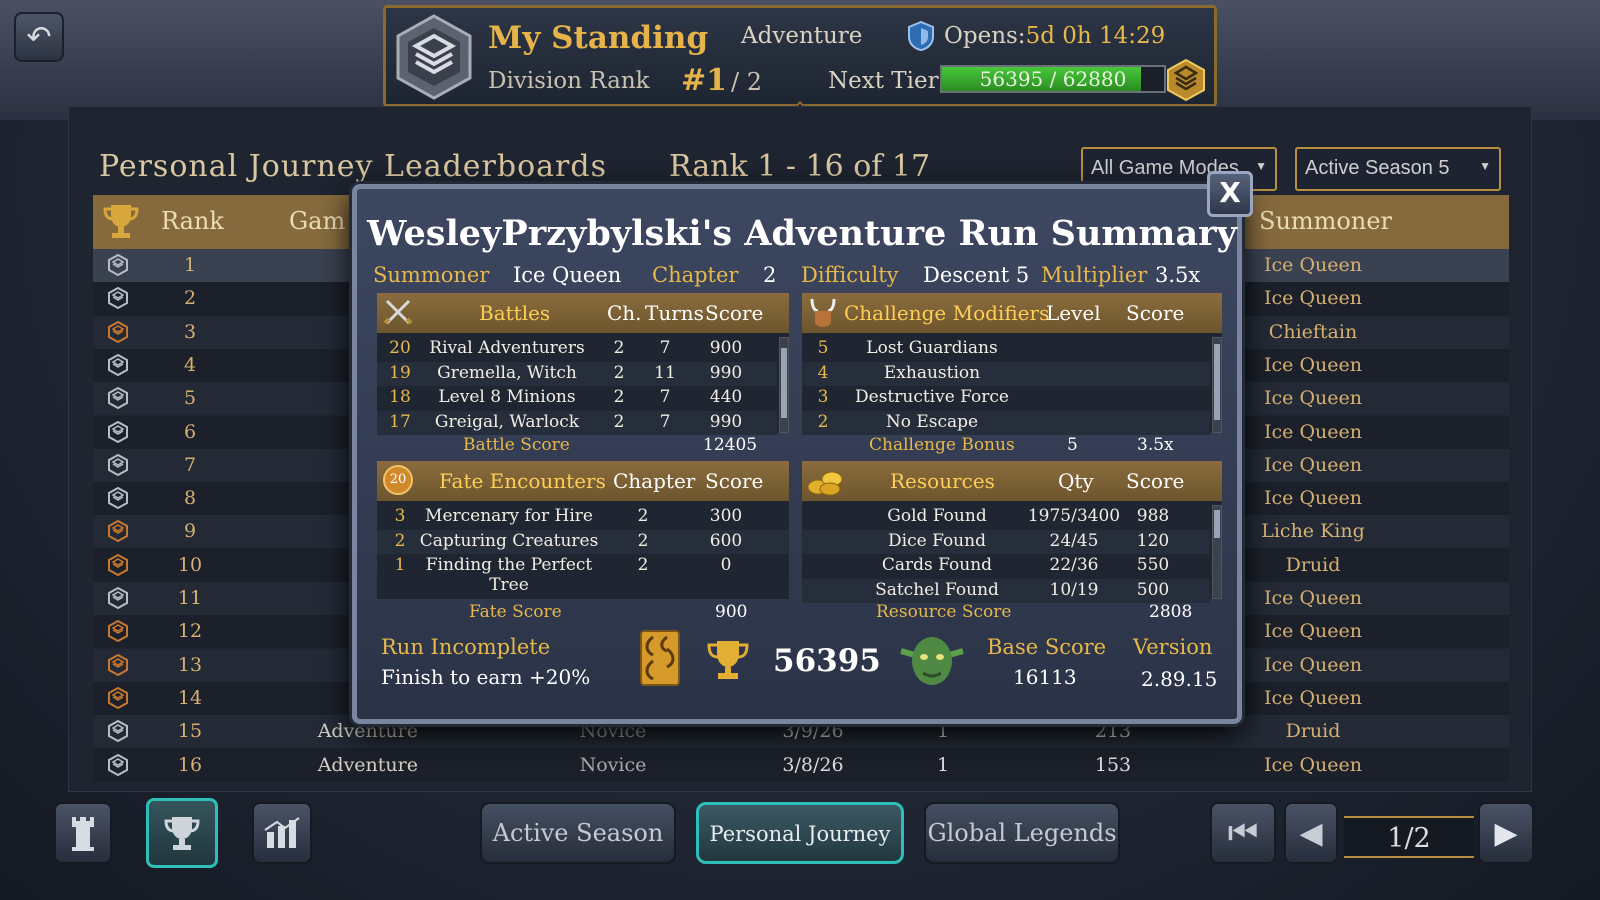 The width and height of the screenshot is (1600, 900). What do you see at coordinates (883, 81) in the screenshot?
I see `next-tier-label: Next Tier` at bounding box center [883, 81].